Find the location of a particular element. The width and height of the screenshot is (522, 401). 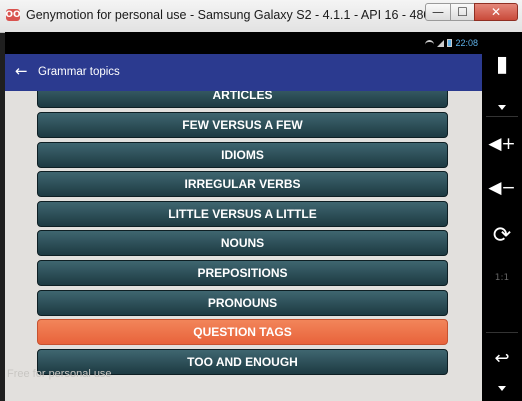

android-back-icon: ↩ is located at coordinates (502, 358).